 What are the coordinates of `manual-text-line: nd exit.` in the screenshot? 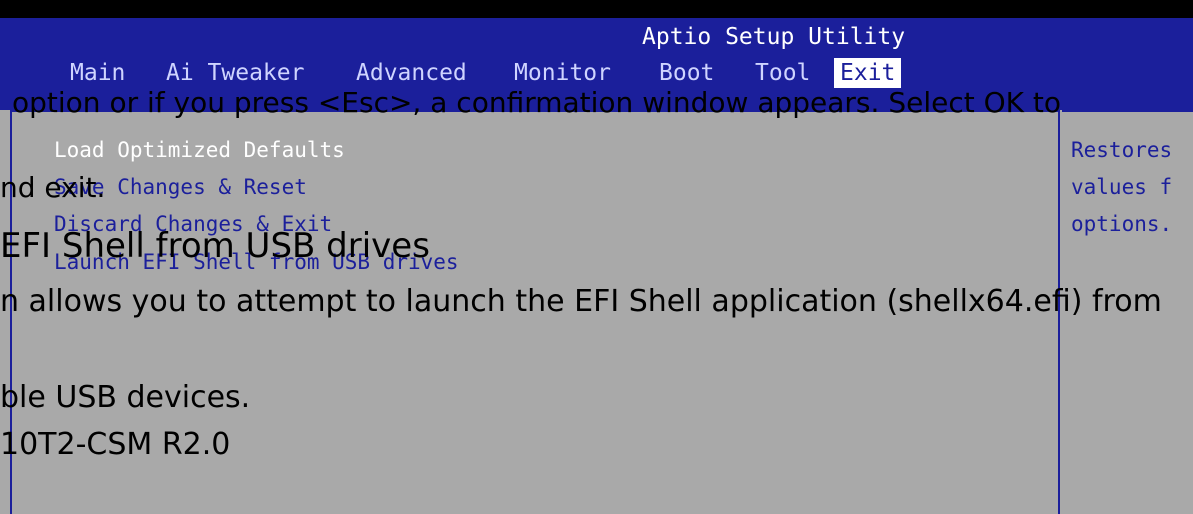 It's located at (53, 187).